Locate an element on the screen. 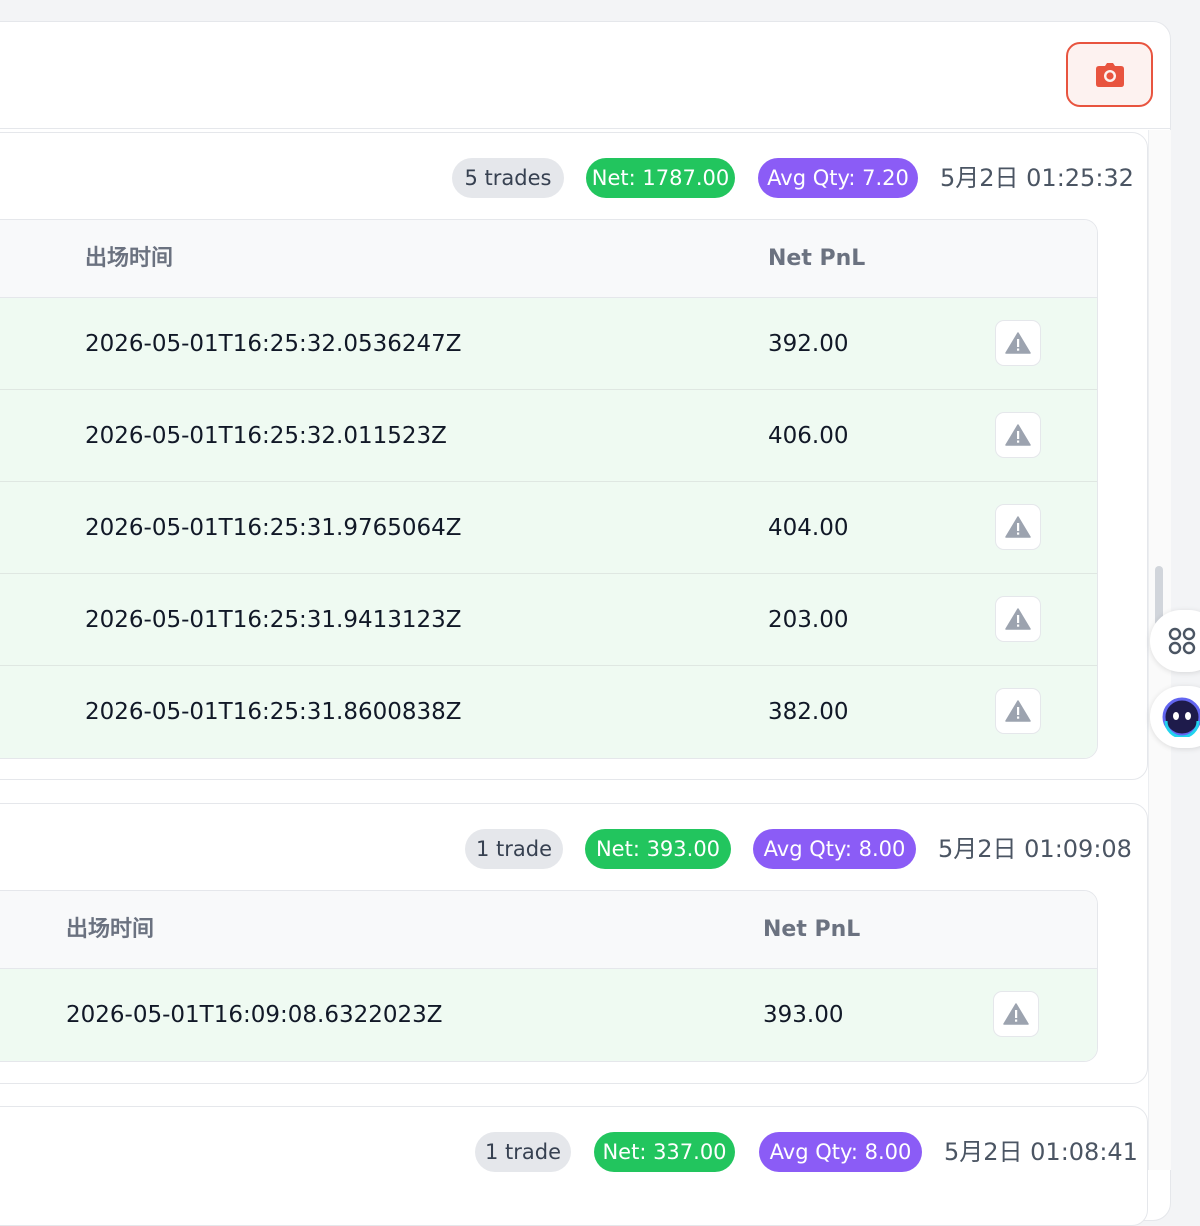  table-row: 2026-05-01T16:25:31.8600838Z 382.00 is located at coordinates (548, 712).